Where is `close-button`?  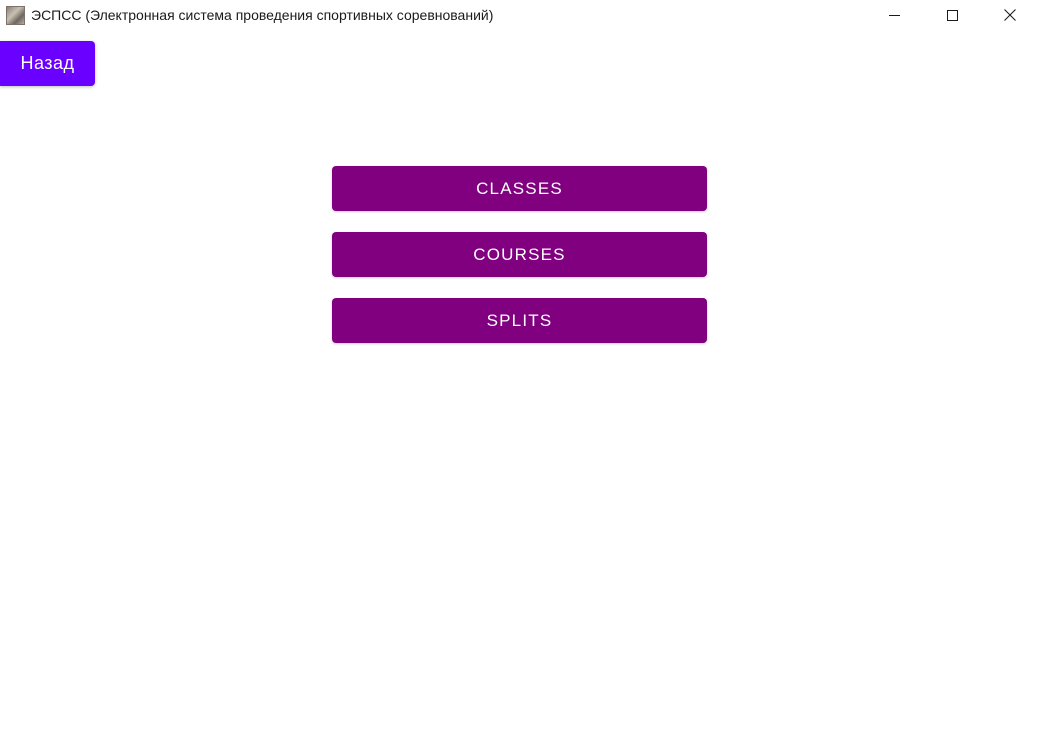
close-button is located at coordinates (1009, 15).